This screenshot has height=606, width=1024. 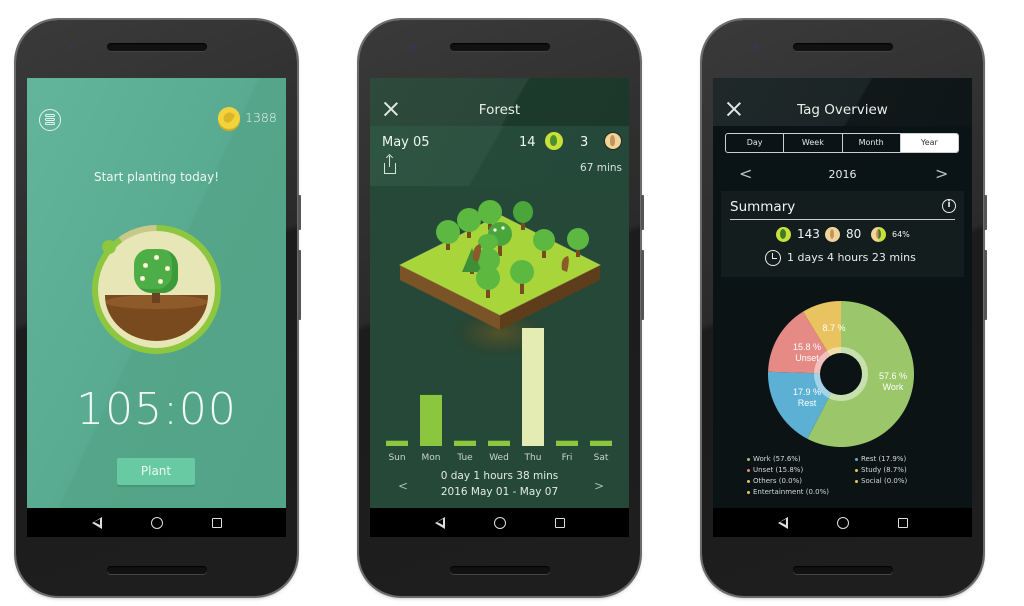 What do you see at coordinates (499, 476) in the screenshot?
I see `total-focus-time: 0 day 1 hours 38 mins` at bounding box center [499, 476].